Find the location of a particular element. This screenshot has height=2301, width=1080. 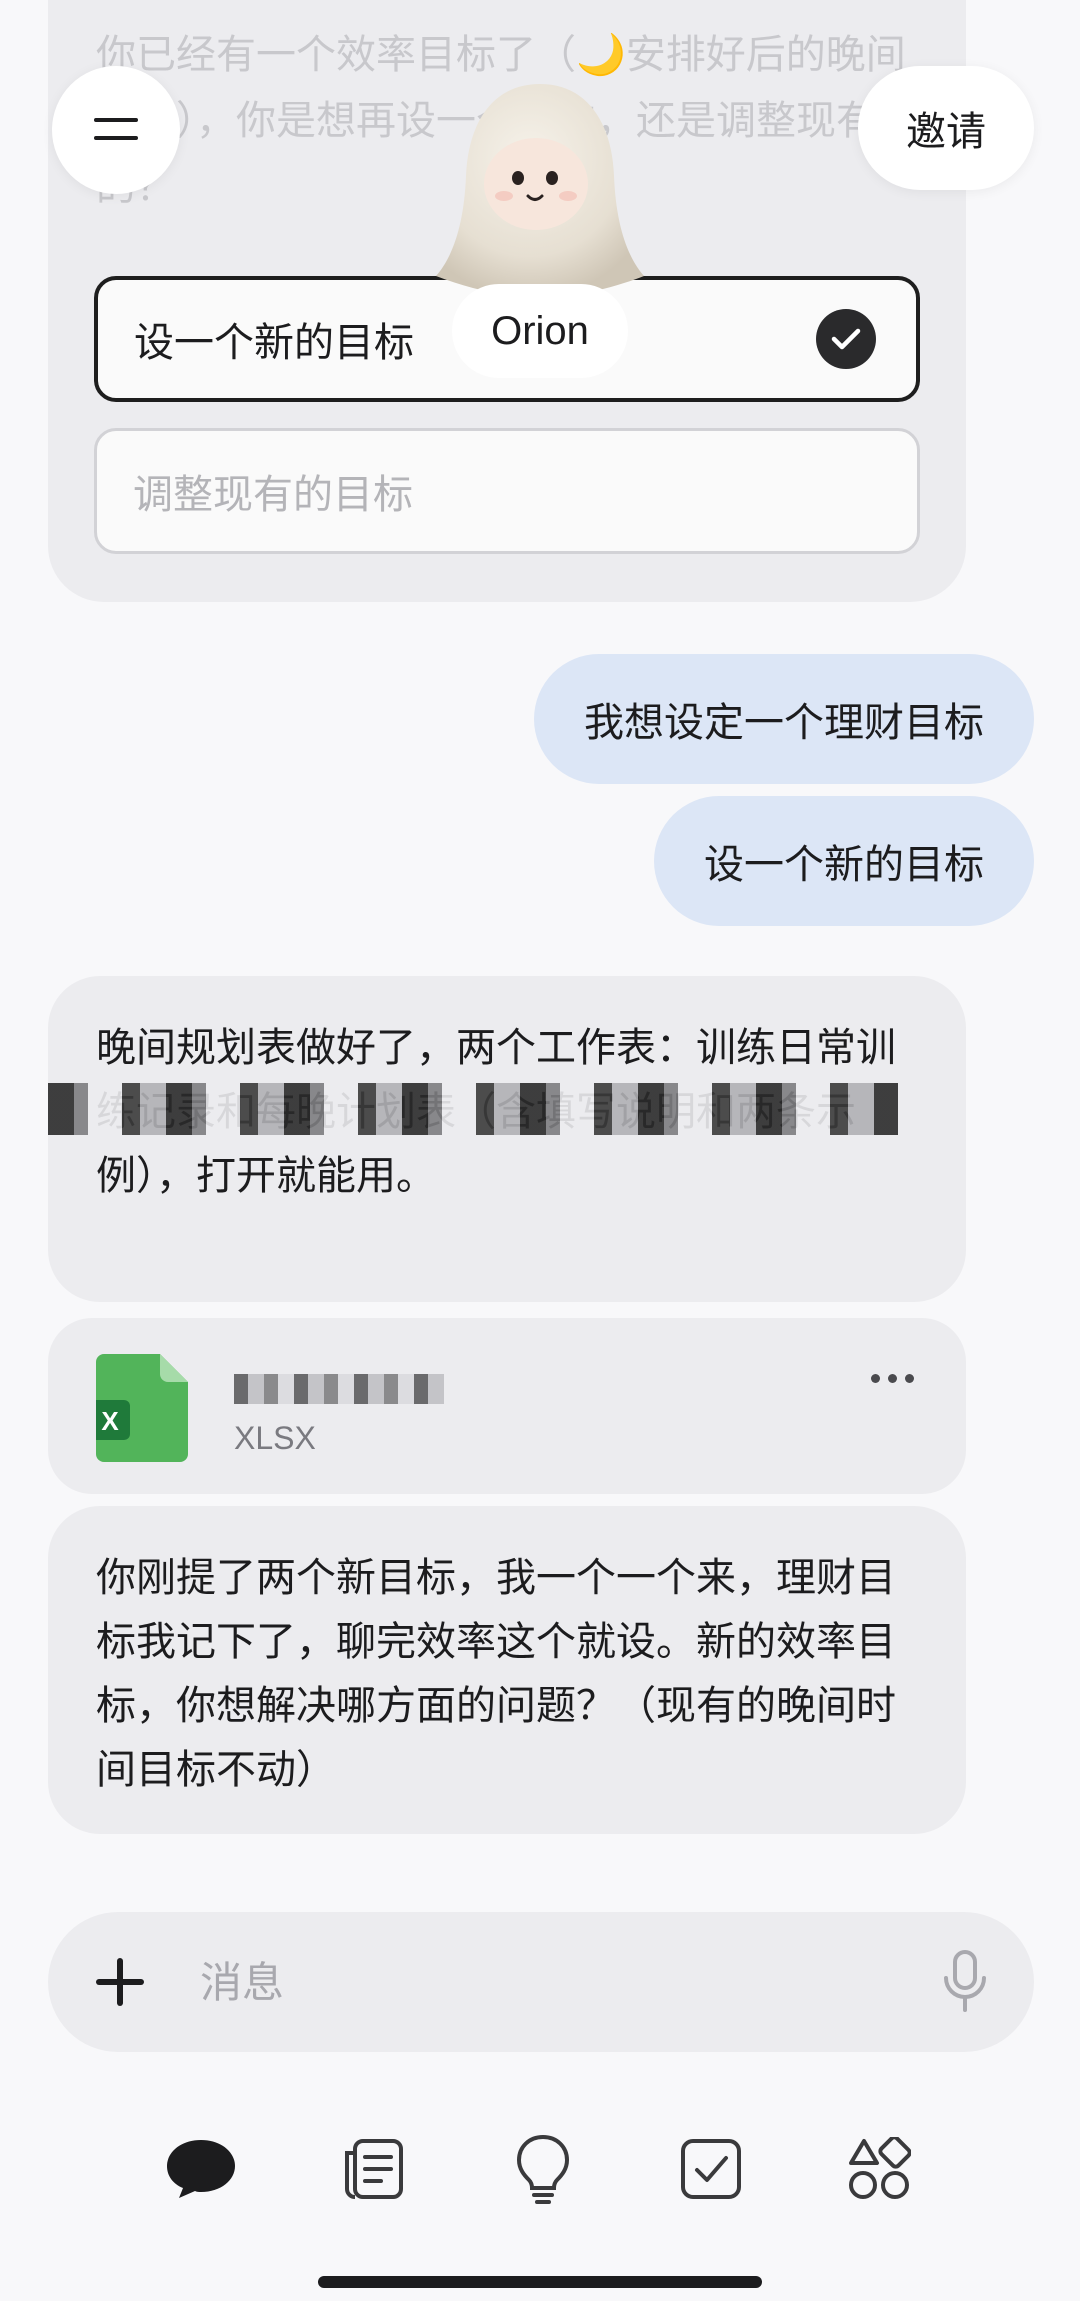

nav-chat is located at coordinates (201, 2169).